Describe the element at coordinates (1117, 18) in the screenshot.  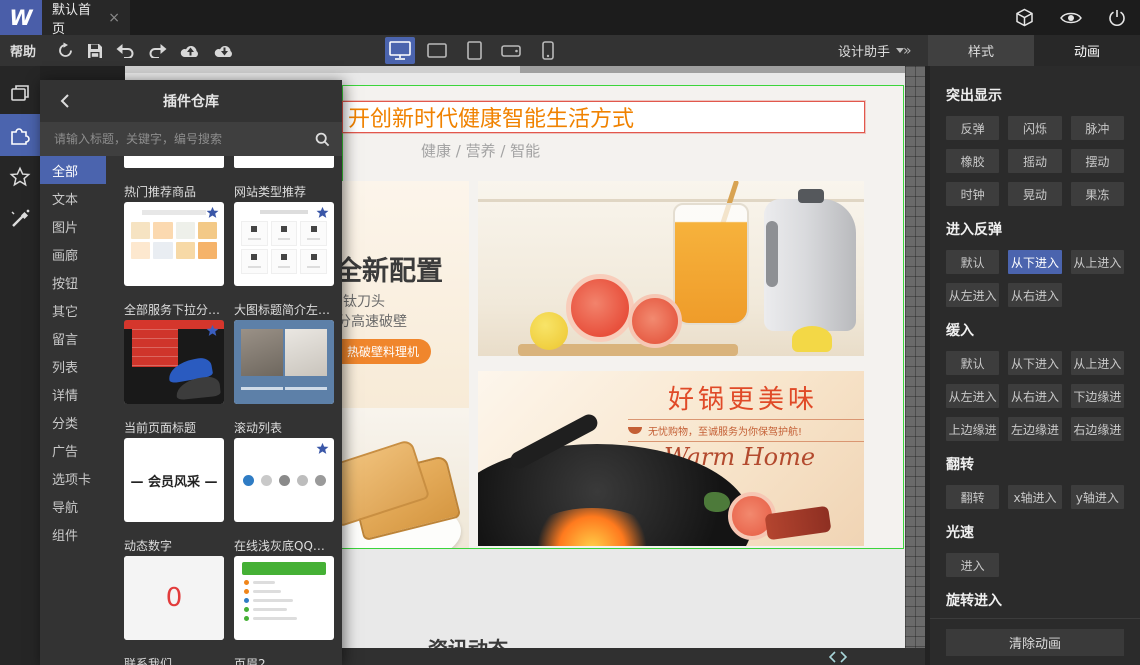
I see `power-icon` at that location.